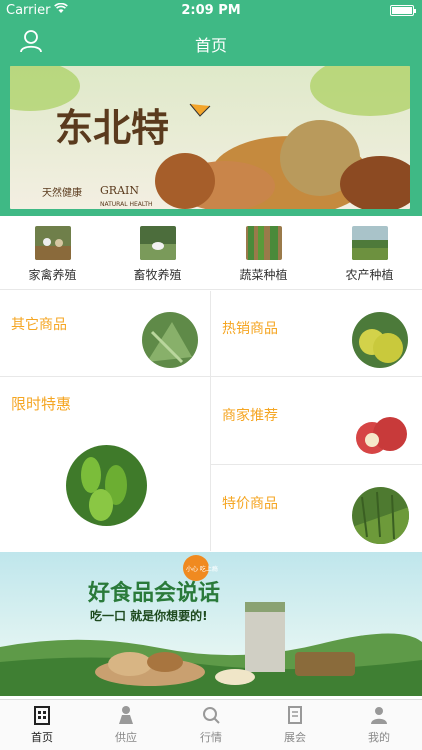 The image size is (422, 750). Describe the element at coordinates (106, 485) in the screenshot. I see `limited-offer-image` at that location.